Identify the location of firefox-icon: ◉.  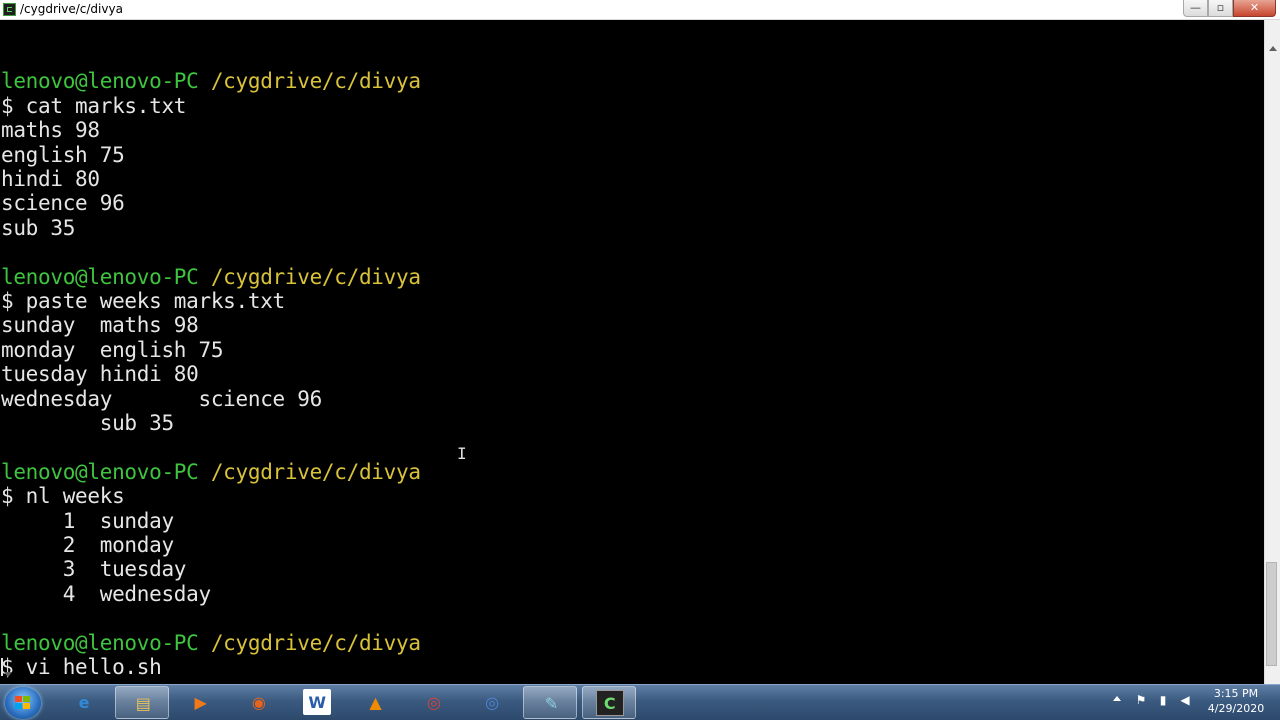
(258, 702).